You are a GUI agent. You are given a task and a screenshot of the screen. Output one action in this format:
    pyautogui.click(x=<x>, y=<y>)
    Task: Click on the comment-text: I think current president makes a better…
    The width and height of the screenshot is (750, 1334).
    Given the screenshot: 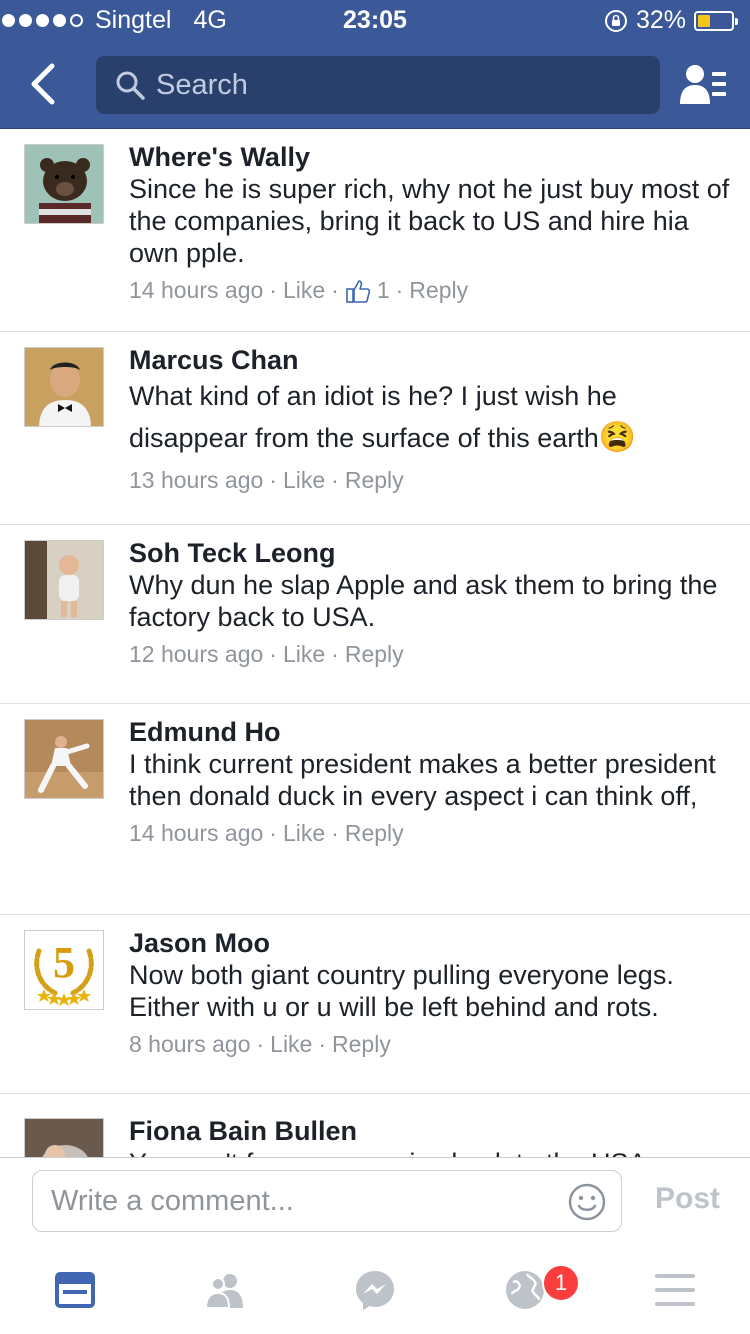 What is the action you would take?
    pyautogui.click(x=422, y=780)
    